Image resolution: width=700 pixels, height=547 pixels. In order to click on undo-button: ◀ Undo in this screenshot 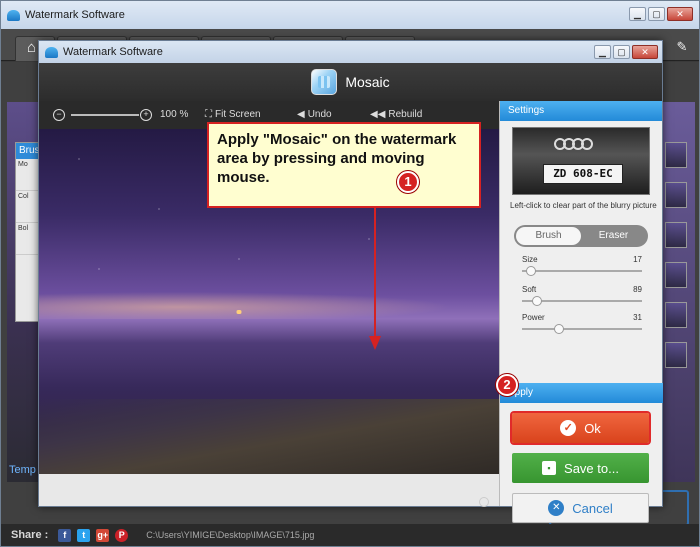, I will do `click(314, 114)`.